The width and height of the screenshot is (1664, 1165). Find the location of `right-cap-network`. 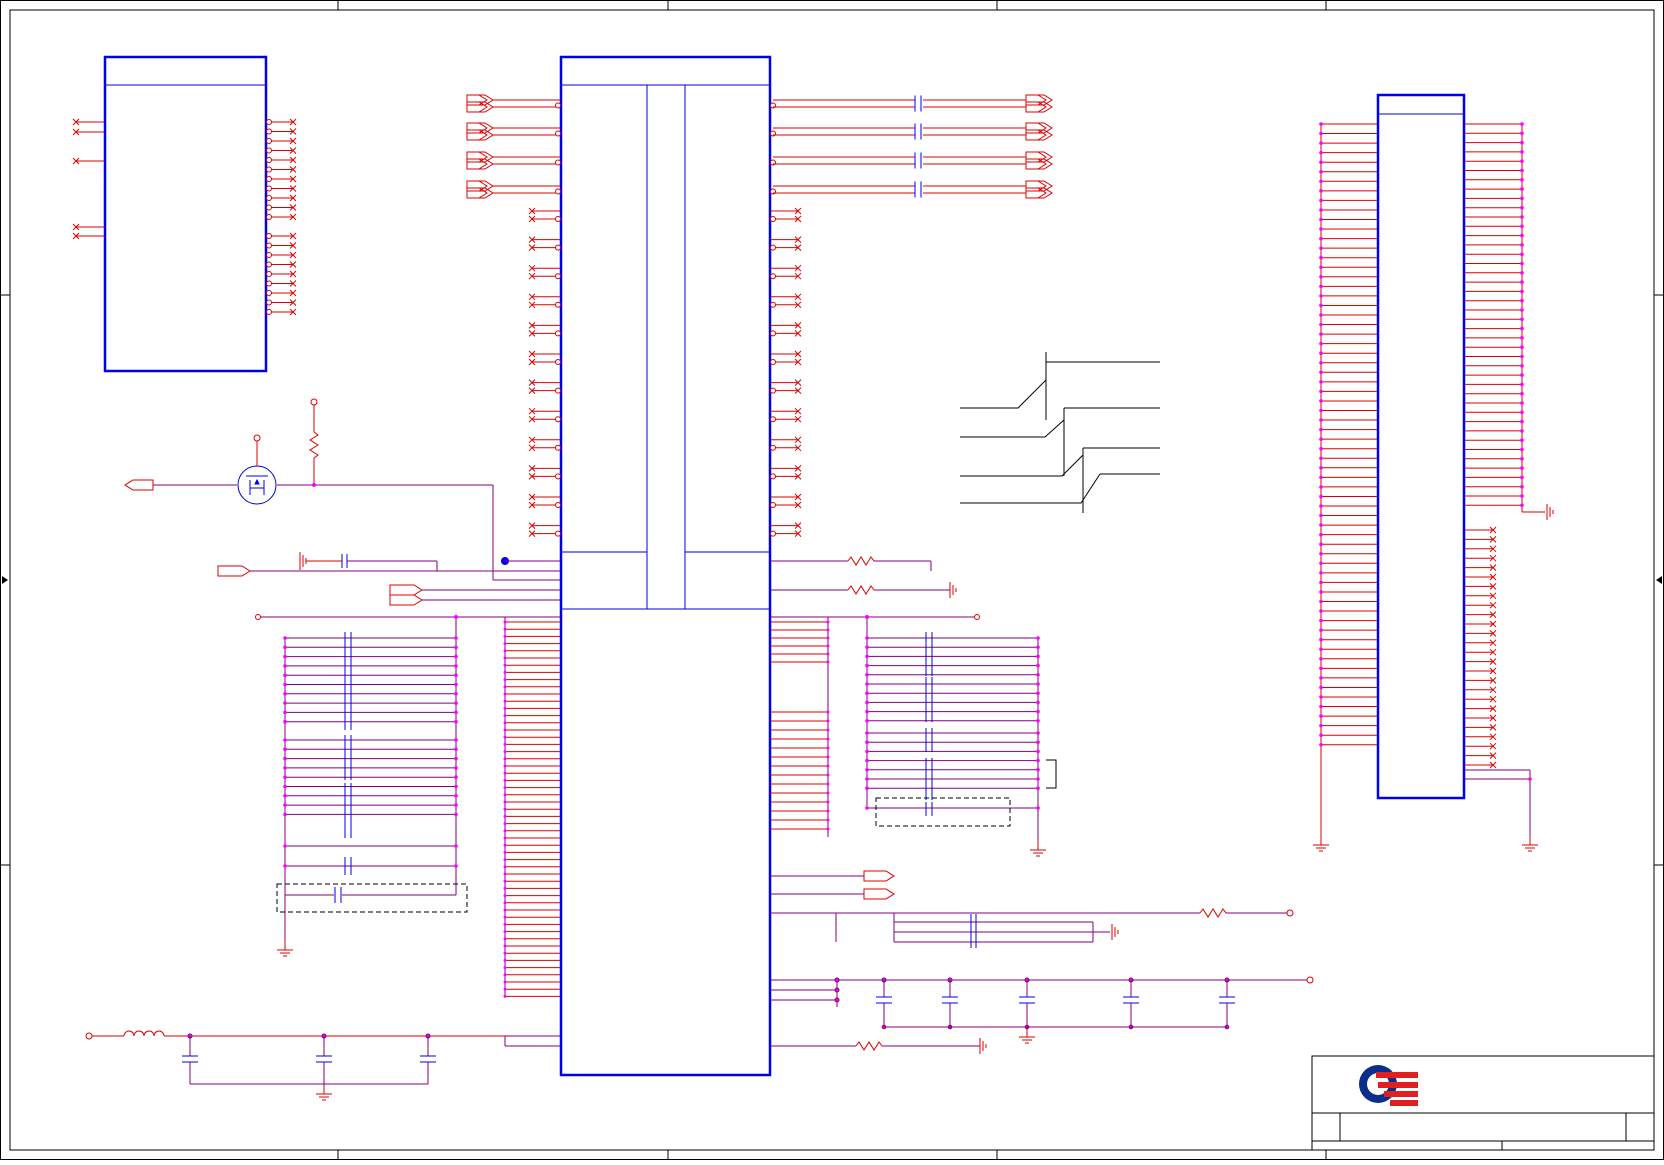

right-cap-network is located at coordinates (1042, 1015).